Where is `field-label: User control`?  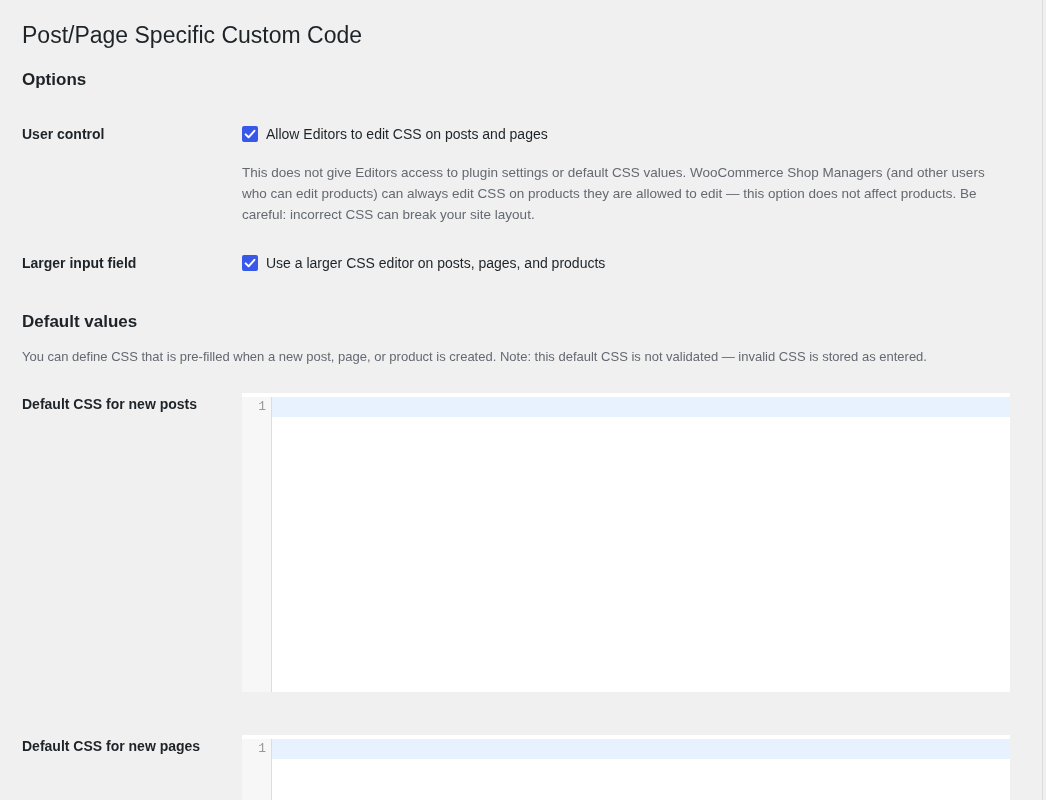
field-label: User control is located at coordinates (63, 134).